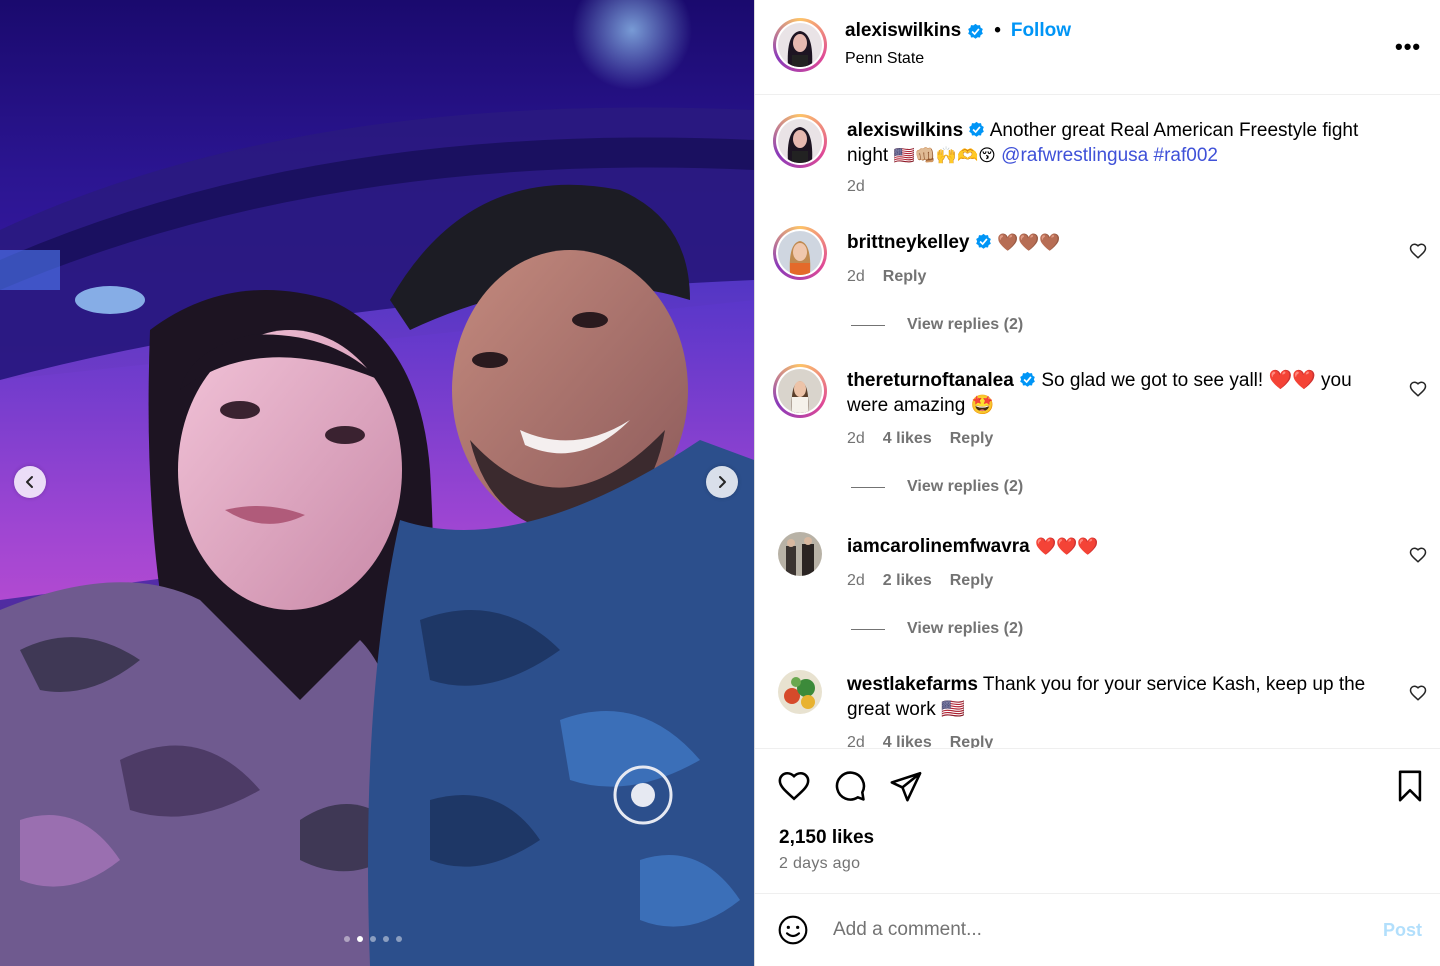  What do you see at coordinates (1103, 930) in the screenshot?
I see `comment-input` at bounding box center [1103, 930].